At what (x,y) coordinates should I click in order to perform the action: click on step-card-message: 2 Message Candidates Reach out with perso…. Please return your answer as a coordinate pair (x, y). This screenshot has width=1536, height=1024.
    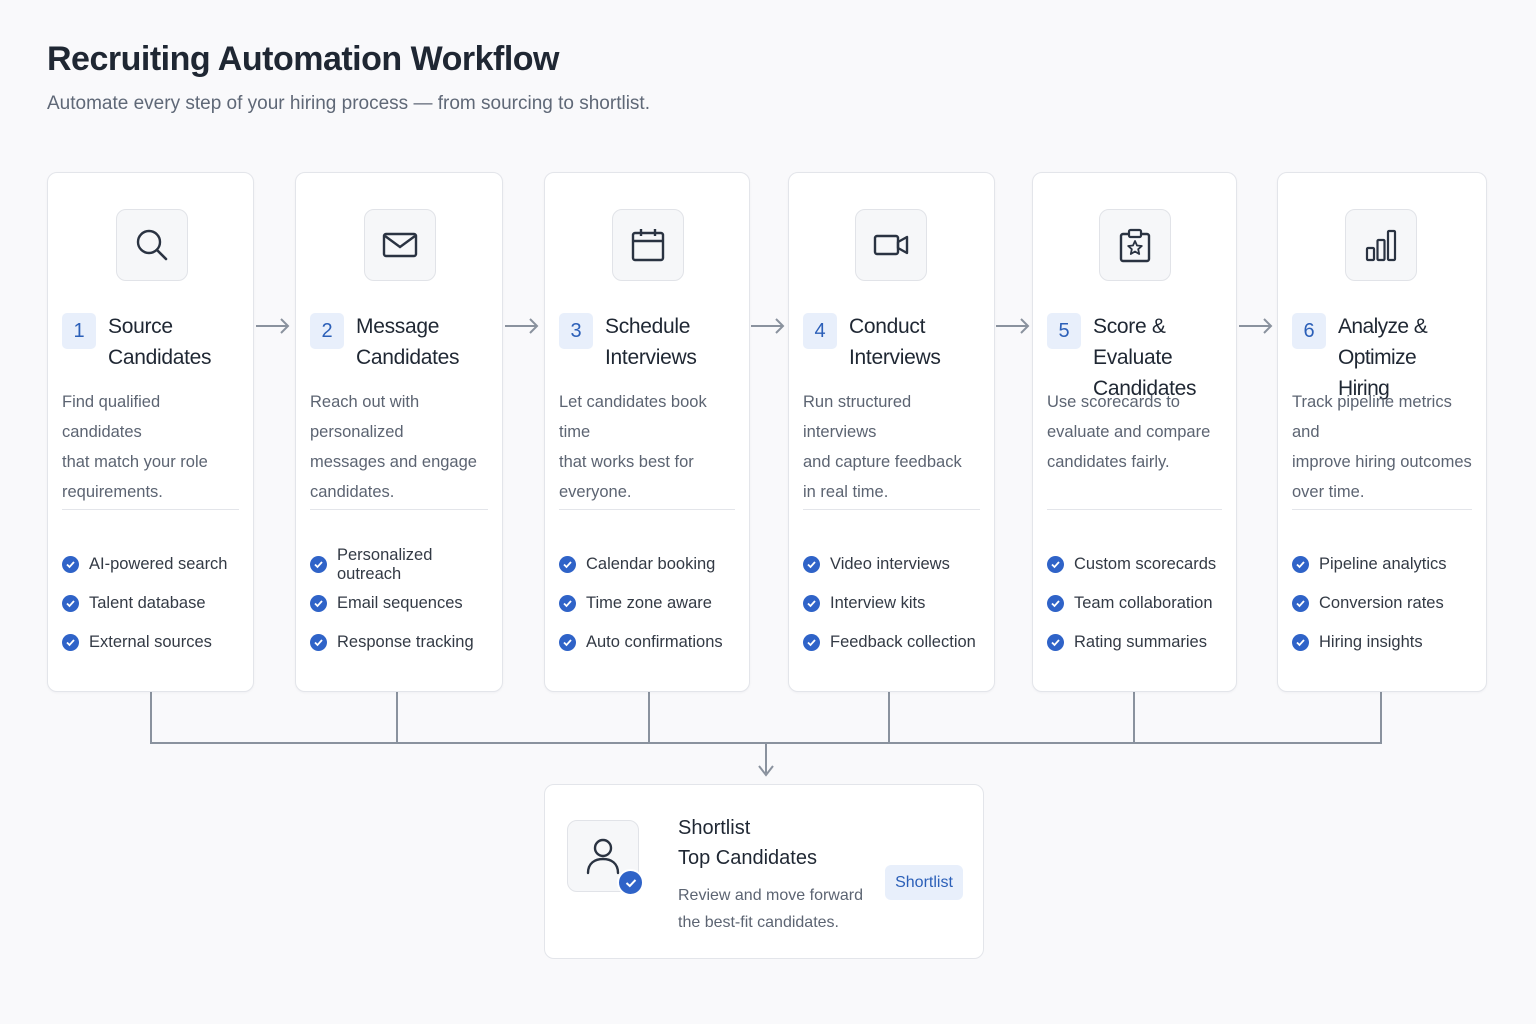
    Looking at the image, I should click on (399, 432).